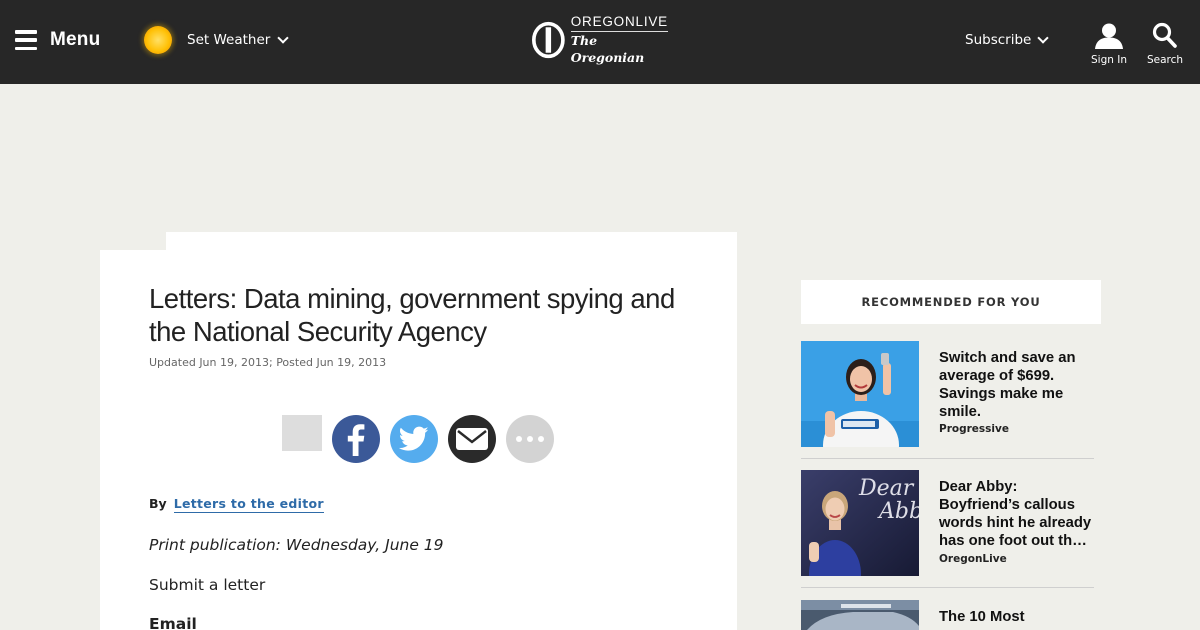 The width and height of the screenshot is (1200, 630). I want to click on subscribe-label: Subscribe, so click(998, 40).